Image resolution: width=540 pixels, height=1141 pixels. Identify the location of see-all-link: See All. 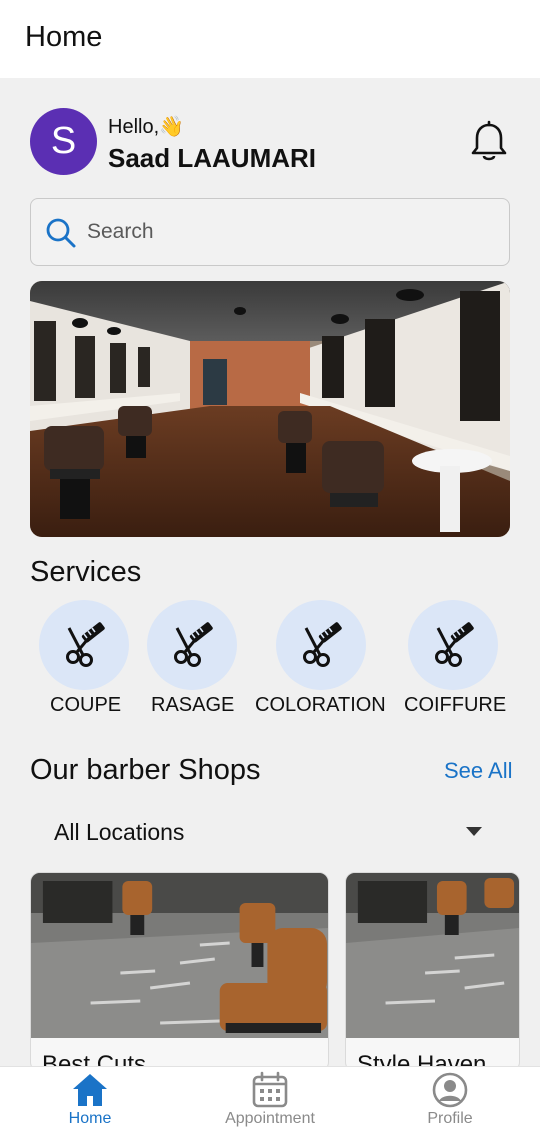
(478, 771).